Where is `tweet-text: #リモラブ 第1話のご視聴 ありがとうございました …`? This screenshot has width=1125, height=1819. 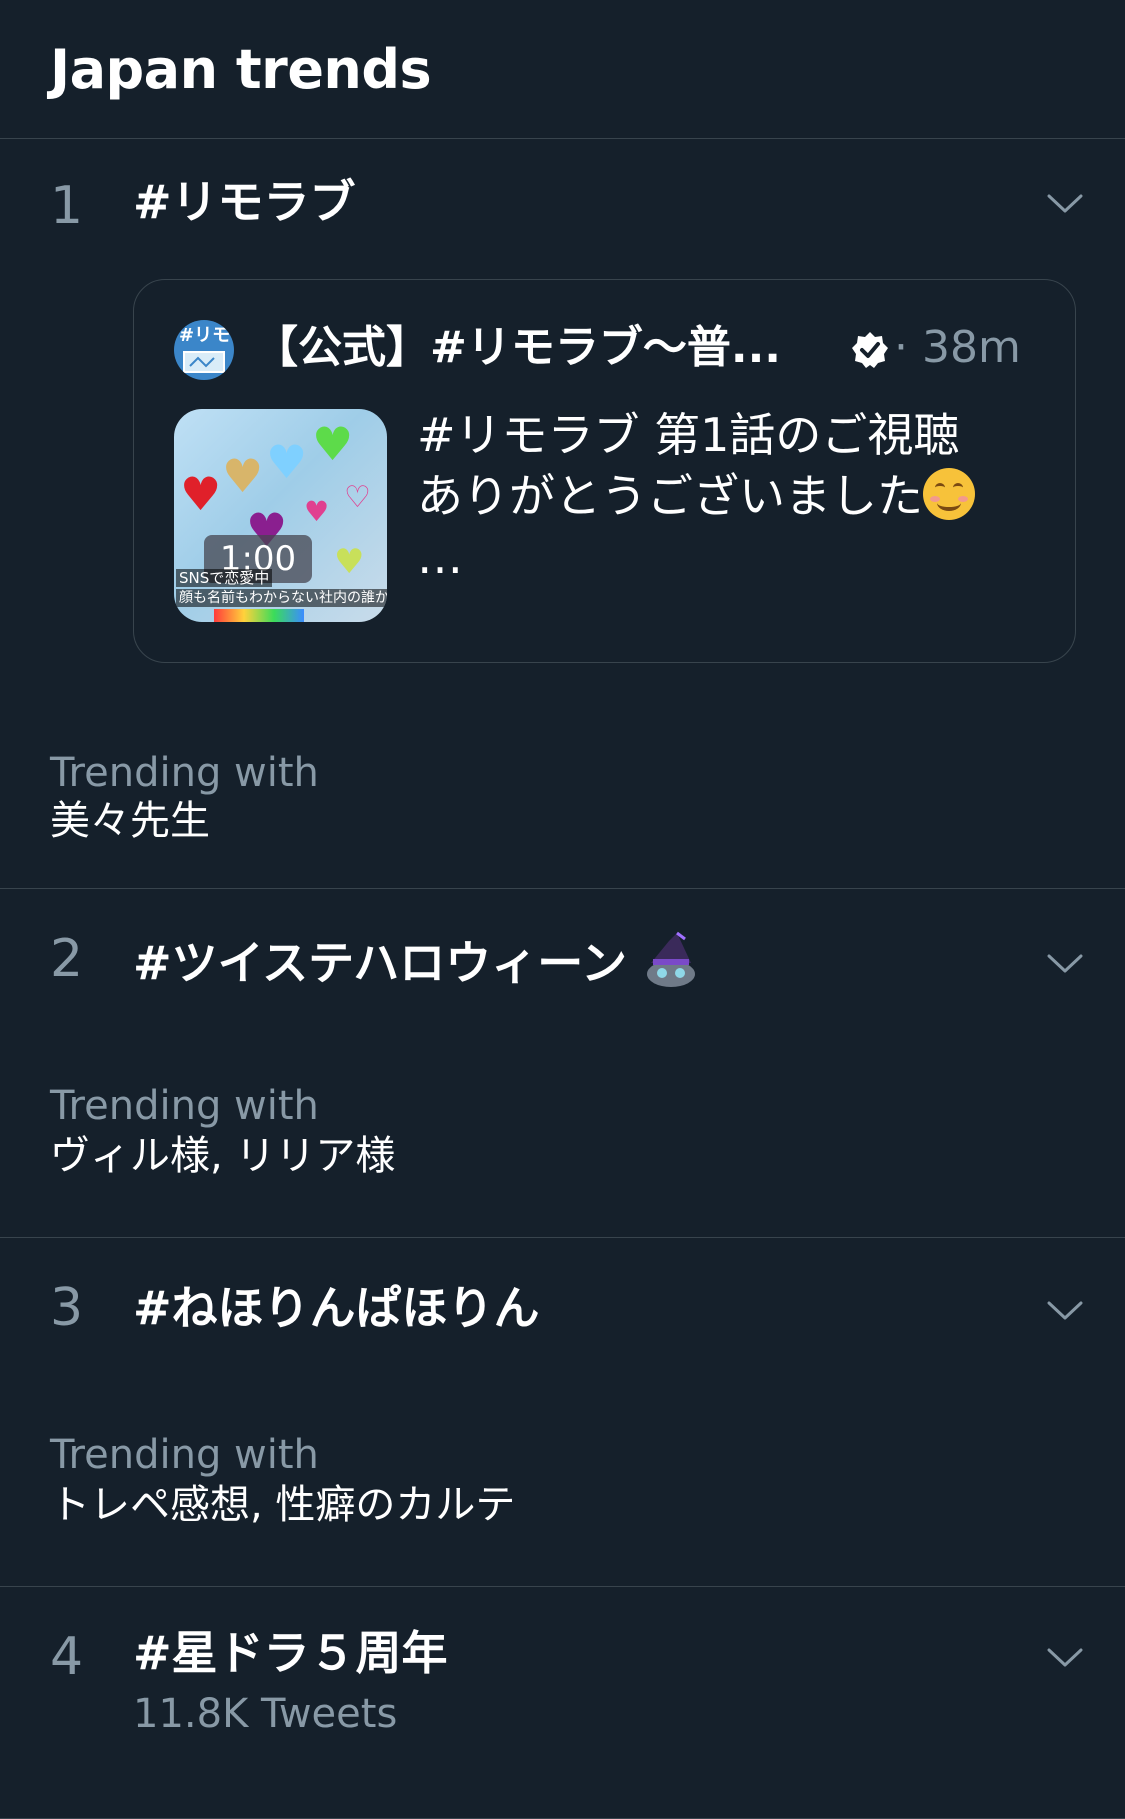
tweet-text: #リモラブ 第1話のご視聴 ありがとうございました … is located at coordinates (722, 496).